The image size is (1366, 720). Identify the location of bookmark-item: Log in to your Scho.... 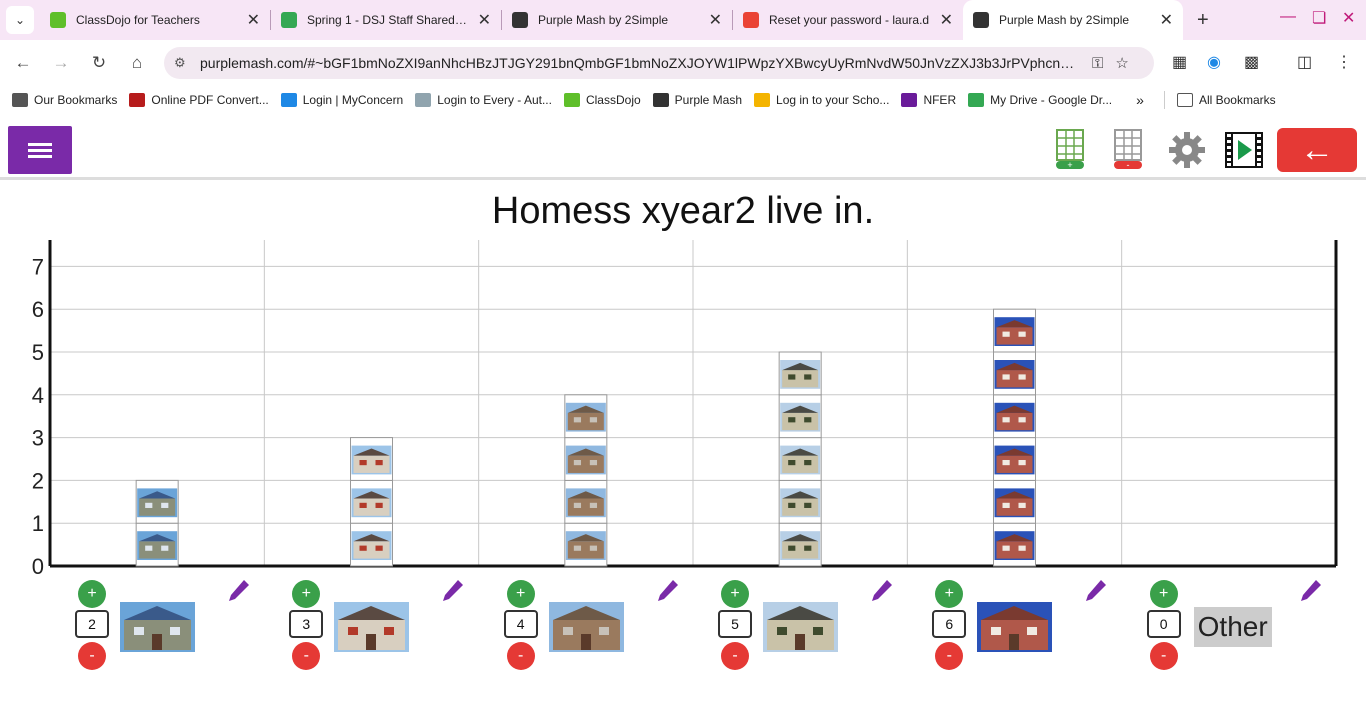
(821, 100).